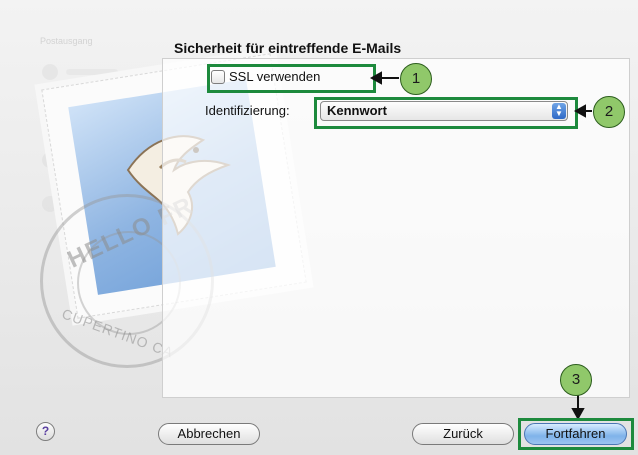 The image size is (638, 455). I want to click on back-button: Zurück, so click(463, 434).